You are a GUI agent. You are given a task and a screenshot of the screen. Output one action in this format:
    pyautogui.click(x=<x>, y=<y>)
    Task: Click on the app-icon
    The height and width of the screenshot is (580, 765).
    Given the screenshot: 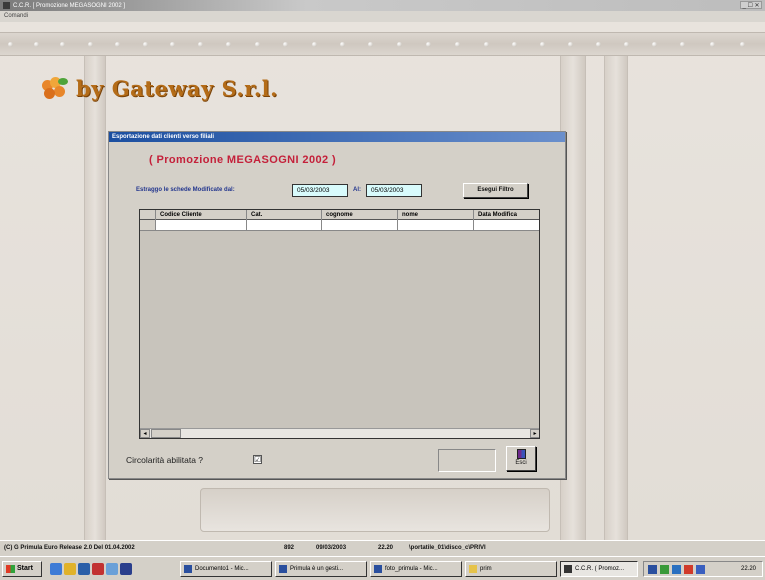 What is the action you would take?
    pyautogui.click(x=568, y=569)
    